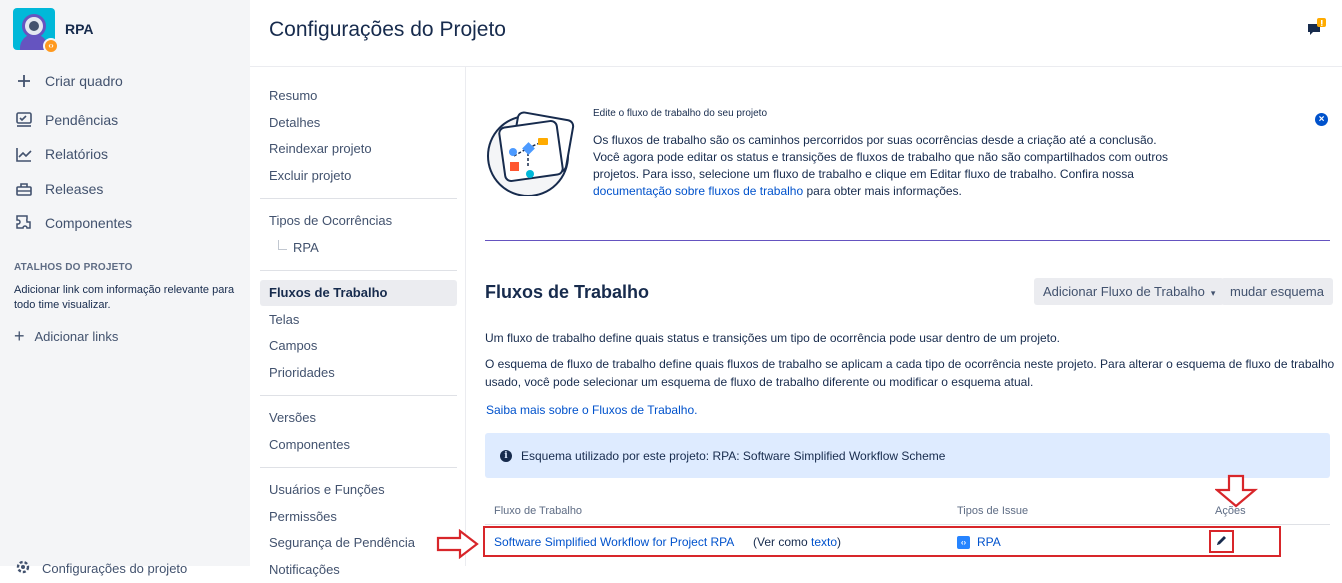 Image resolution: width=1342 pixels, height=583 pixels. What do you see at coordinates (457, 544) in the screenshot?
I see `right-arrow-icon` at bounding box center [457, 544].